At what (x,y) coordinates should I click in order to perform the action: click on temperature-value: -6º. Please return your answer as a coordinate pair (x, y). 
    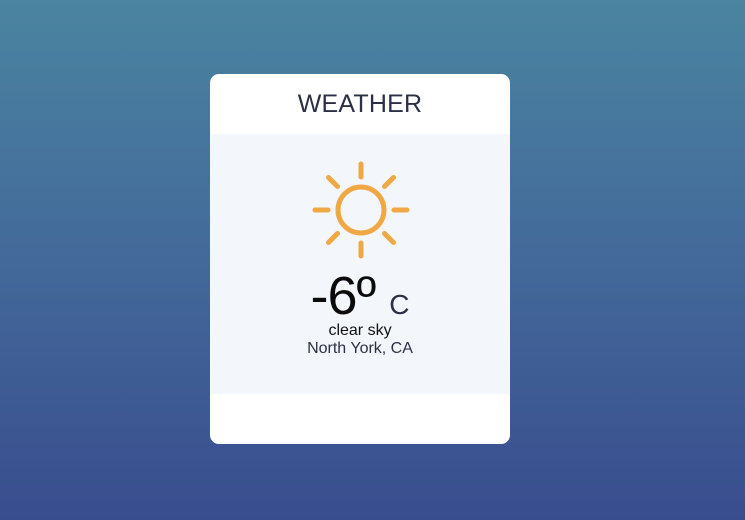
    Looking at the image, I should click on (343, 296).